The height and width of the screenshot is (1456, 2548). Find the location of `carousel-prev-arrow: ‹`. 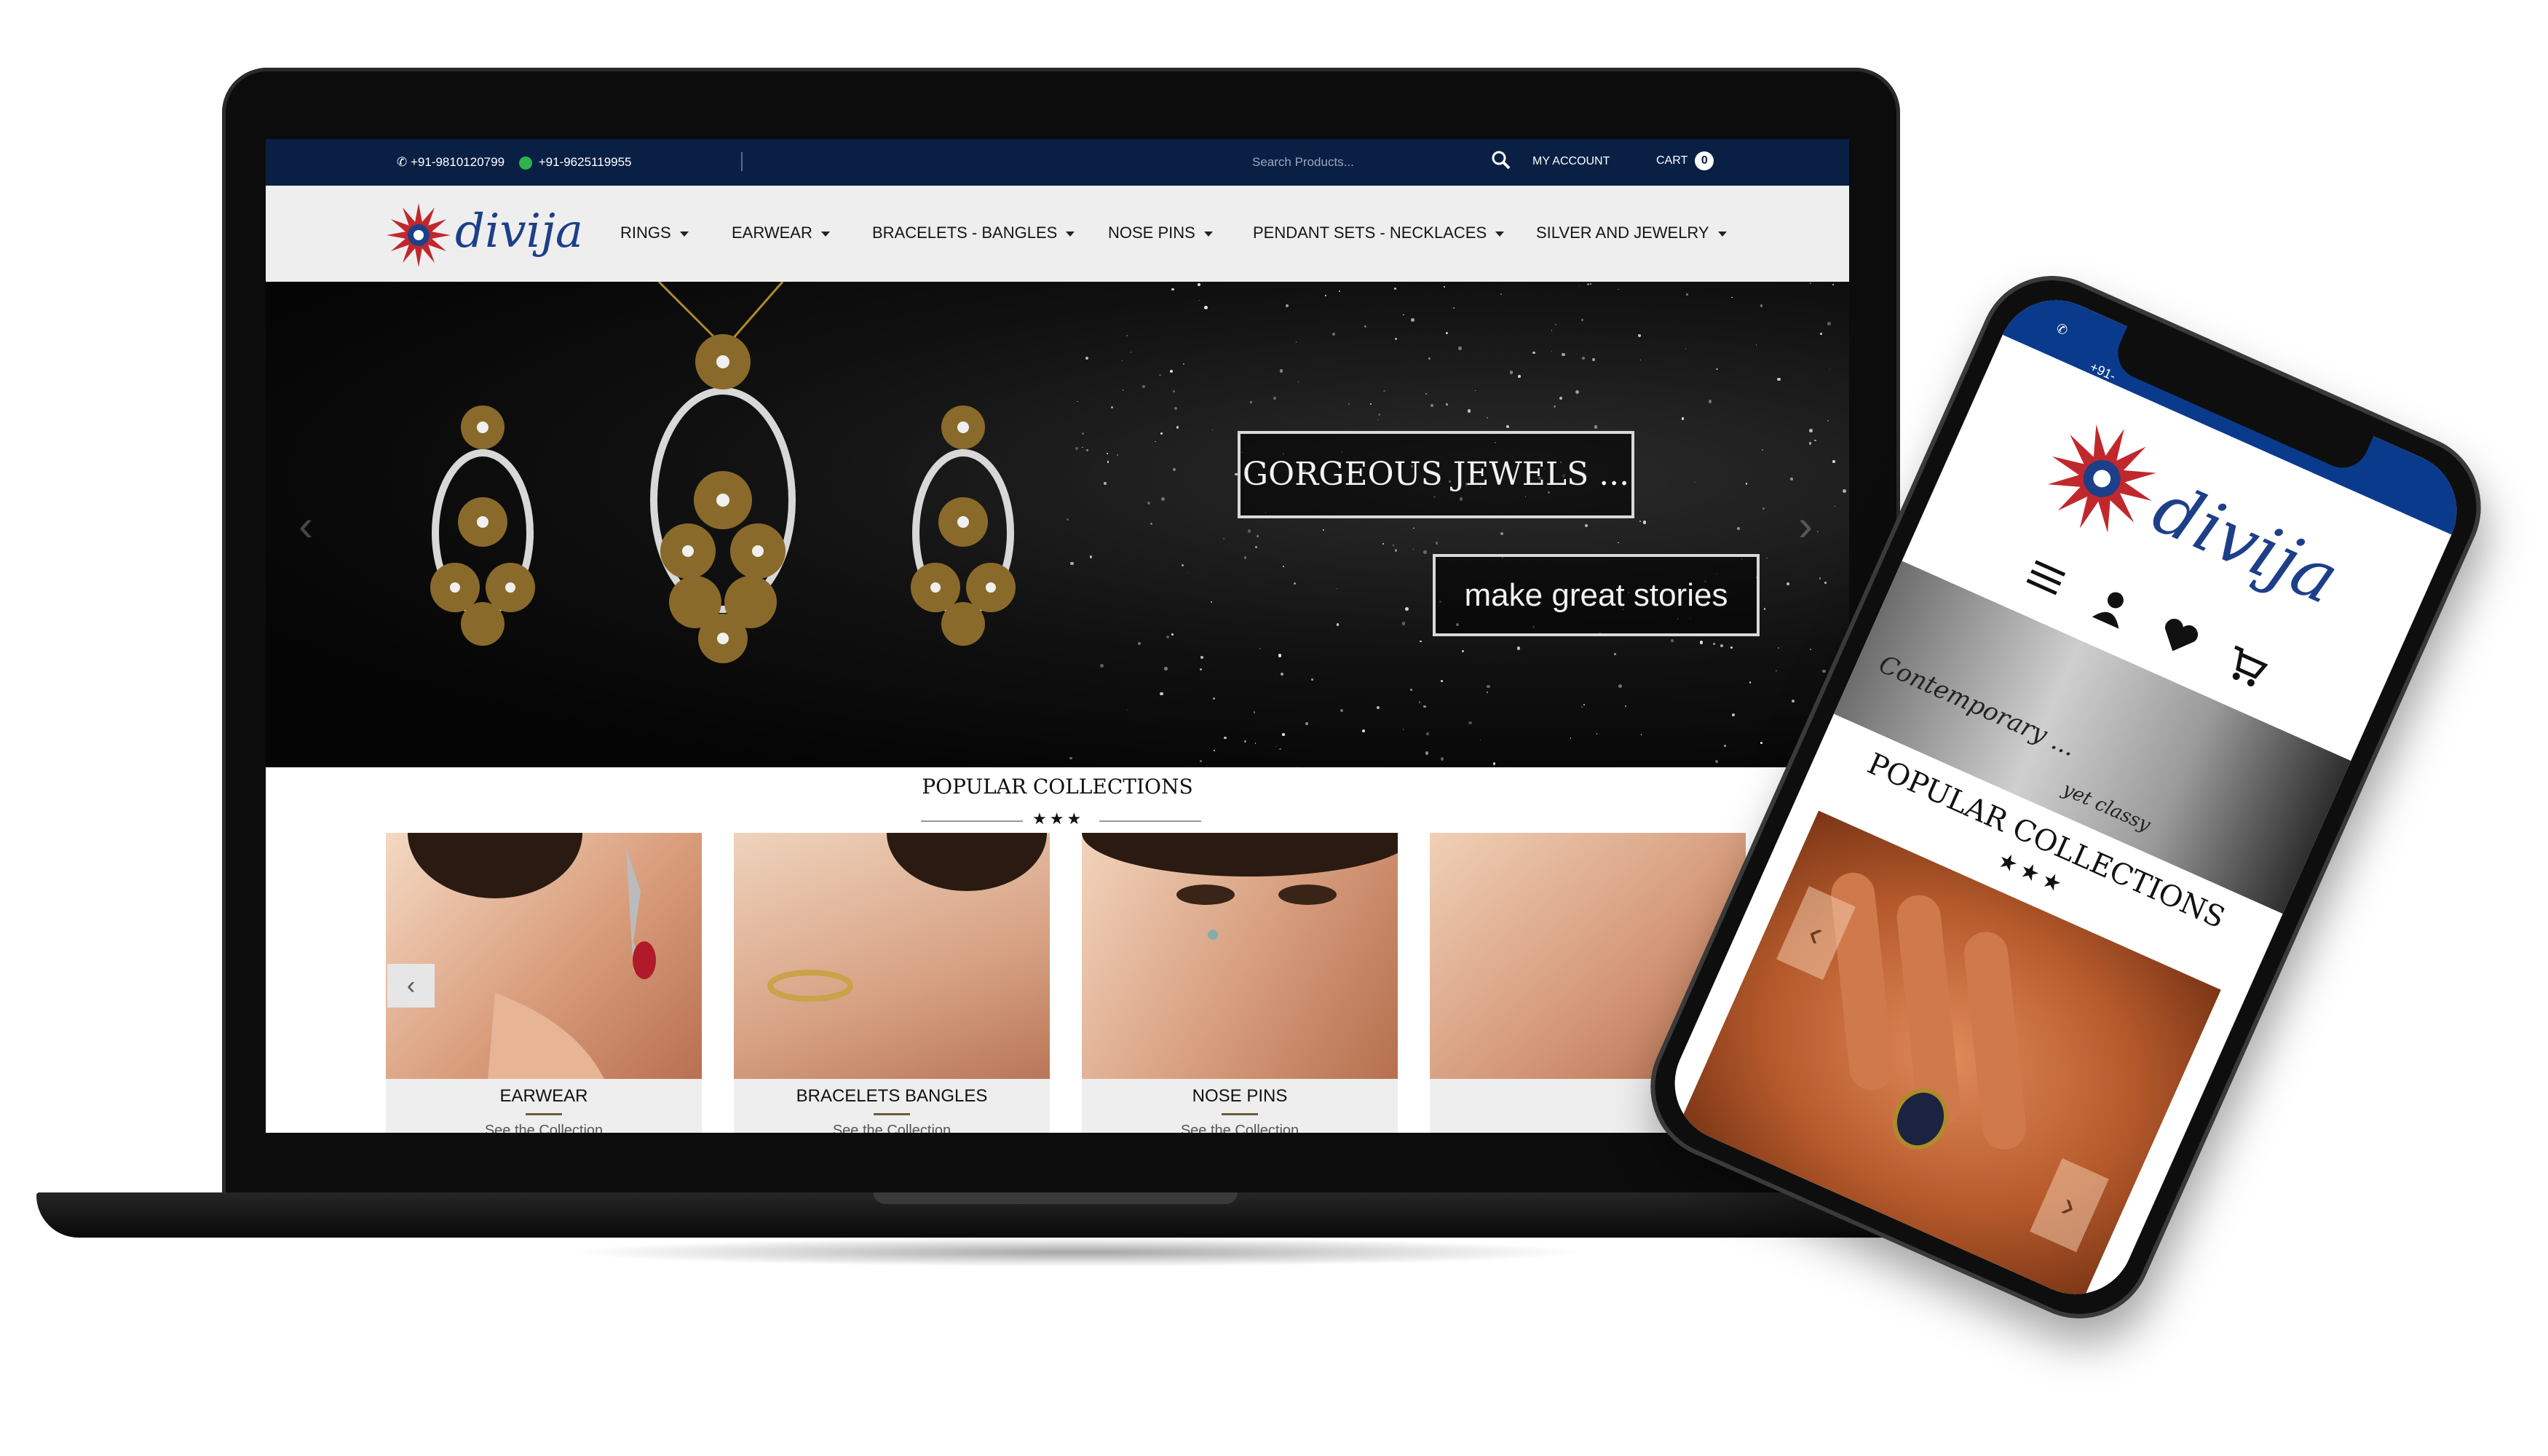

carousel-prev-arrow: ‹ is located at coordinates (411, 986).